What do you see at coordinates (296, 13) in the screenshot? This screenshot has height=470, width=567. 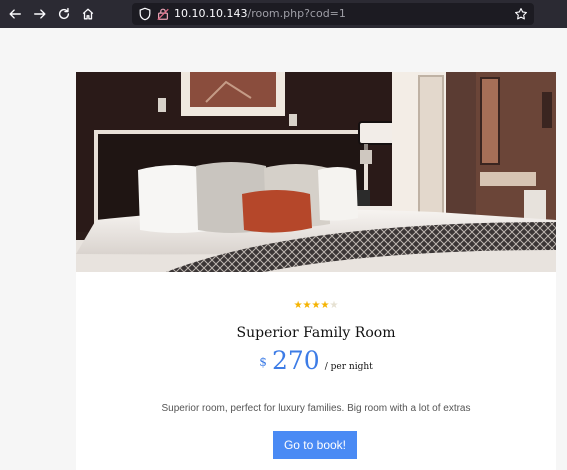 I see `url-path: /room.php?cod=1` at bounding box center [296, 13].